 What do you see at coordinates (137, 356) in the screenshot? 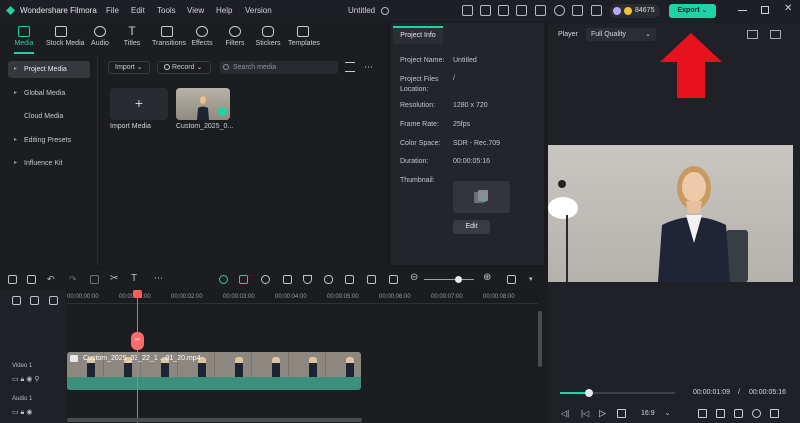
I see `playhead-line` at bounding box center [137, 356].